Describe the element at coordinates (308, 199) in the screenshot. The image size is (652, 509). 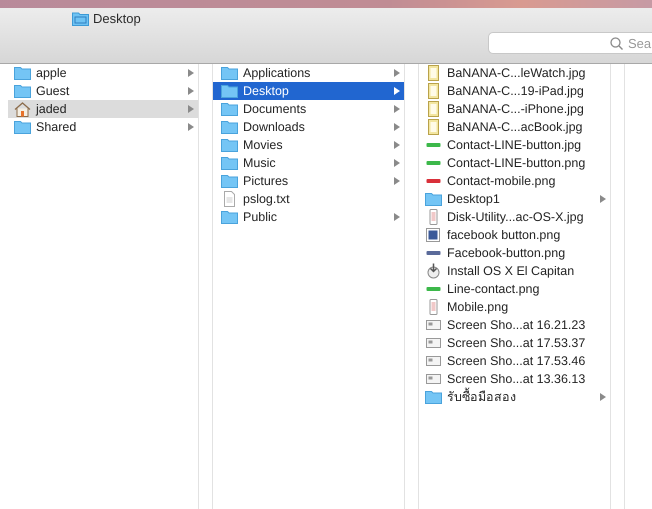
I see `file-item: pslog.txt` at that location.